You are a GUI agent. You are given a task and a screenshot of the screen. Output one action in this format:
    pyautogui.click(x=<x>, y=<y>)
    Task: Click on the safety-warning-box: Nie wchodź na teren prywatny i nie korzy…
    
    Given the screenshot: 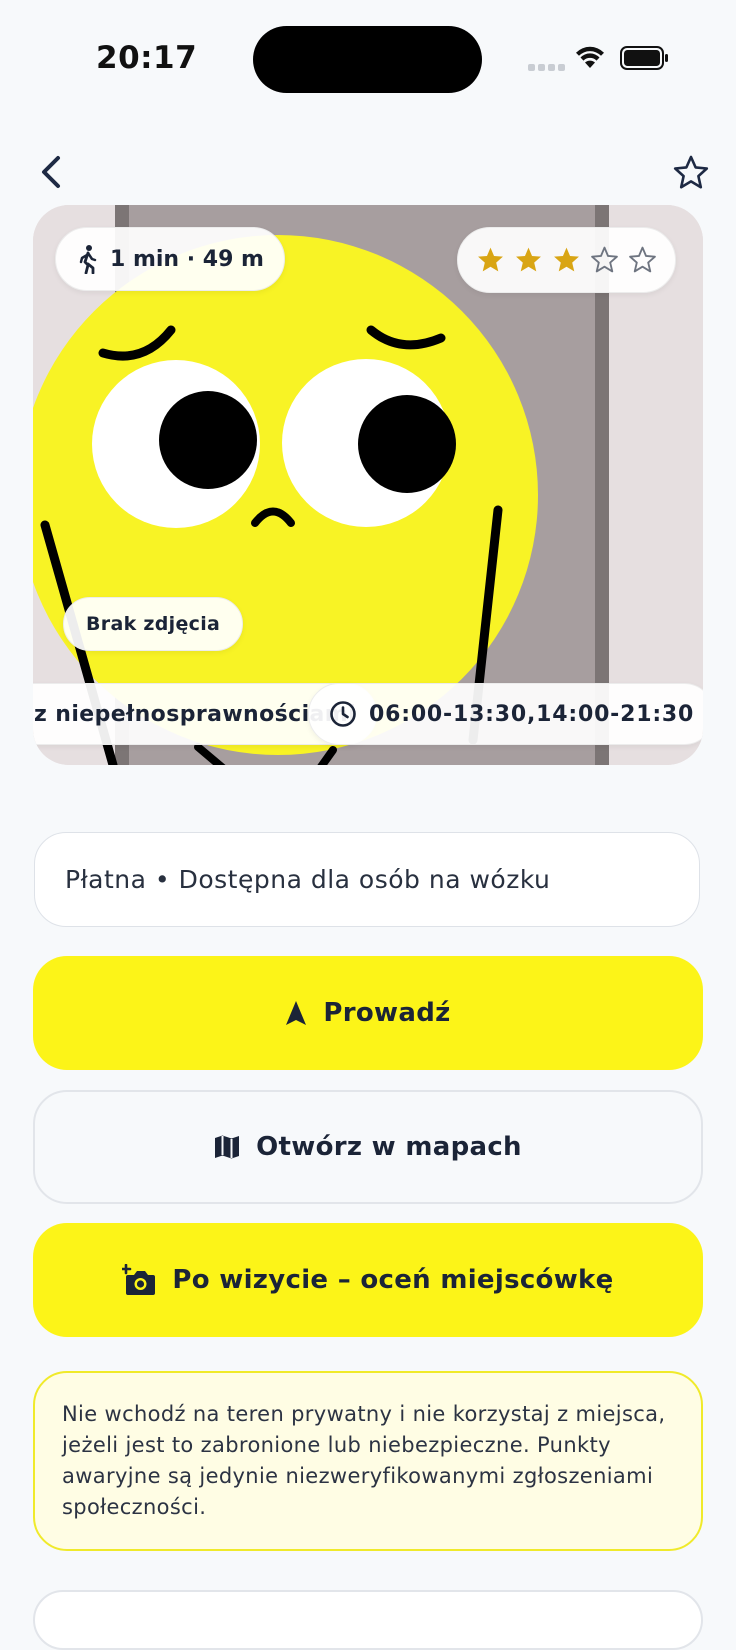 What is the action you would take?
    pyautogui.click(x=368, y=1461)
    